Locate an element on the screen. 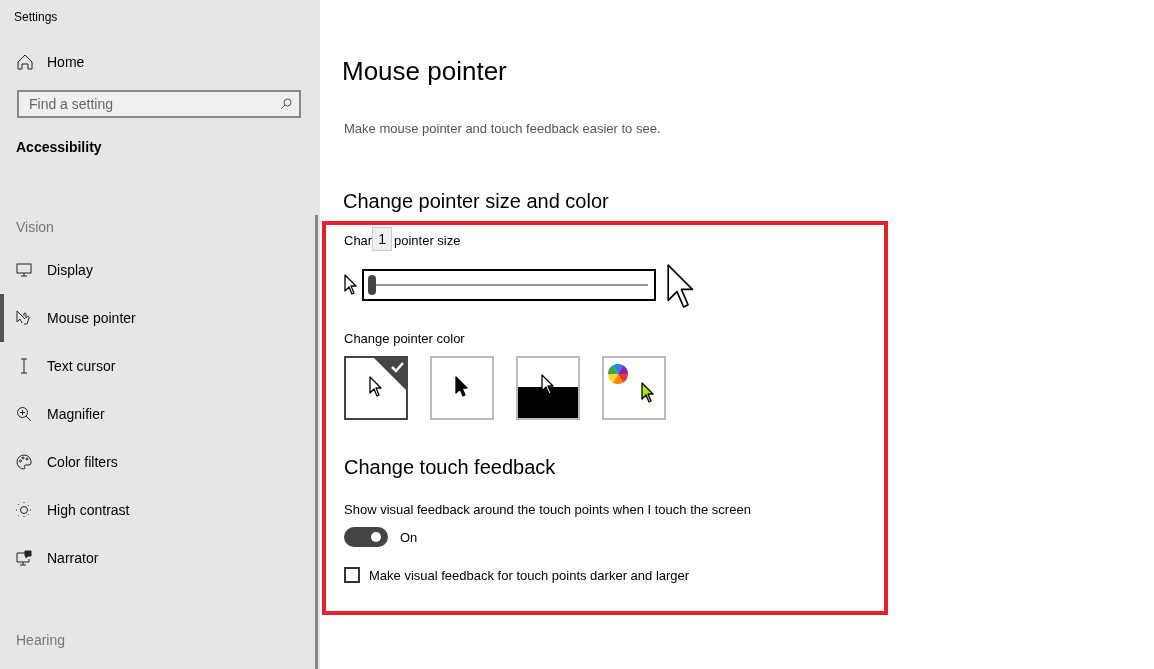  check-corner-icon is located at coordinates (390, 374).